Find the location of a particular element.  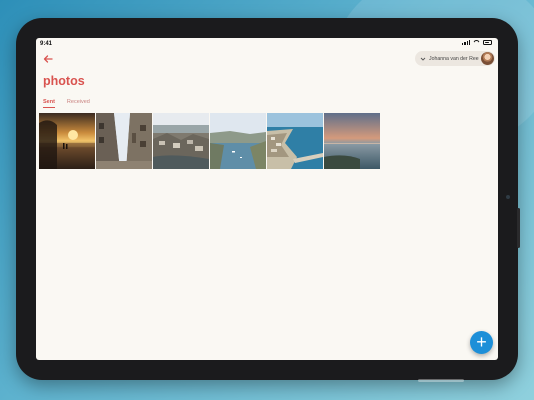

arrow-left-icon is located at coordinates (48, 59).